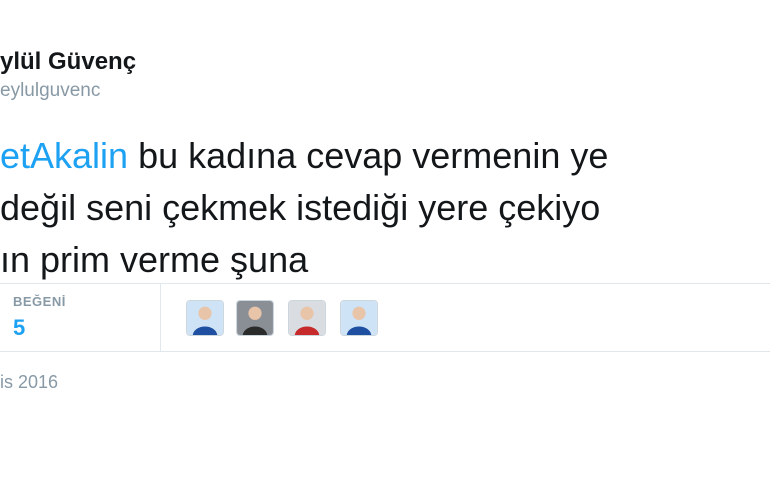 The width and height of the screenshot is (770, 485). Describe the element at coordinates (300, 207) in the screenshot. I see `tweet-line-text: değil seni çekmek istediği yere çekiyo` at that location.